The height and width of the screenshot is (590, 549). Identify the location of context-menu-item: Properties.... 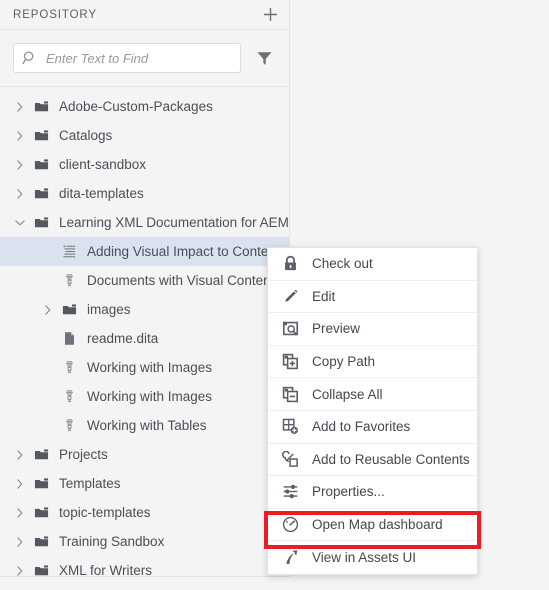
(372, 492).